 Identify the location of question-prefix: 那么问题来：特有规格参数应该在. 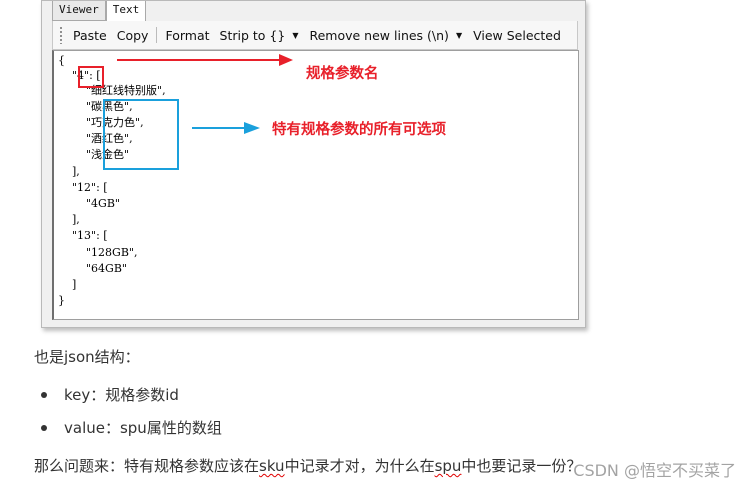
(147, 466).